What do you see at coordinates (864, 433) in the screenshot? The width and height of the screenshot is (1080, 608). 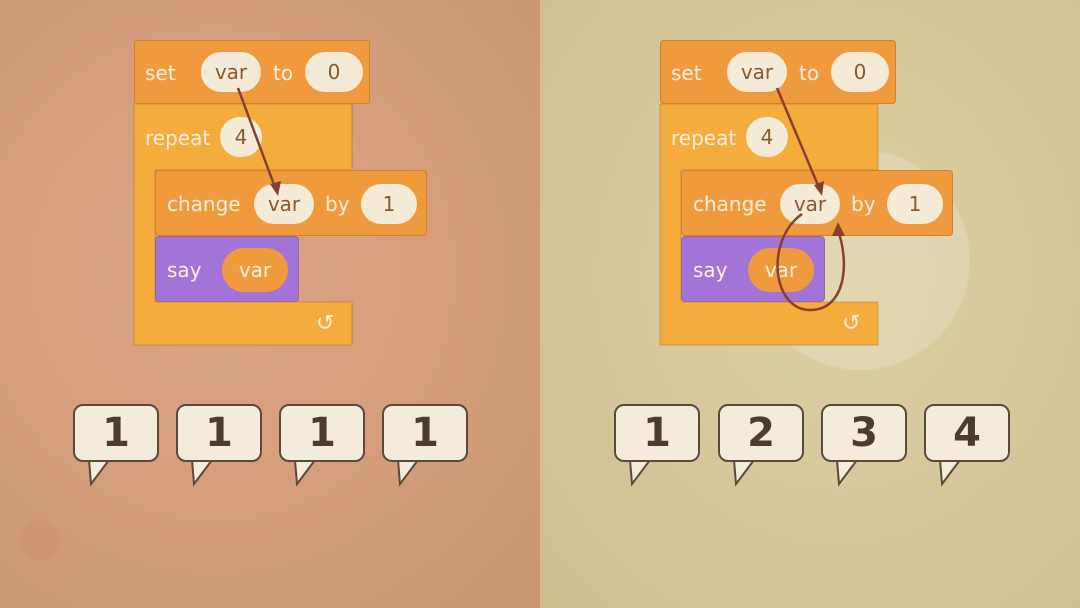 I see `speech-bubble-value: 3` at bounding box center [864, 433].